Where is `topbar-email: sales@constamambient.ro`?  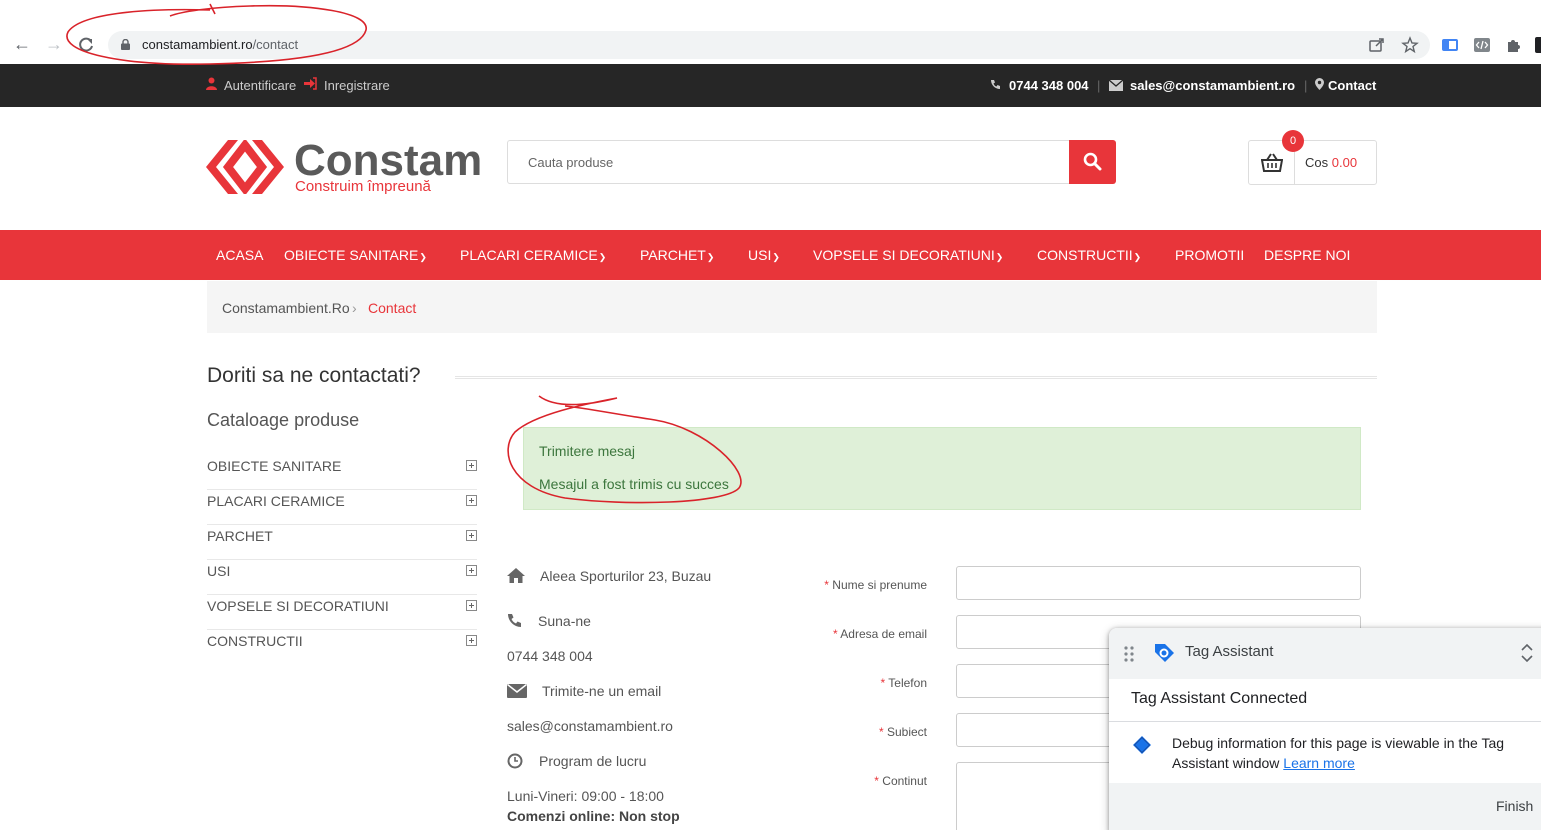 topbar-email: sales@constamambient.ro is located at coordinates (1212, 85).